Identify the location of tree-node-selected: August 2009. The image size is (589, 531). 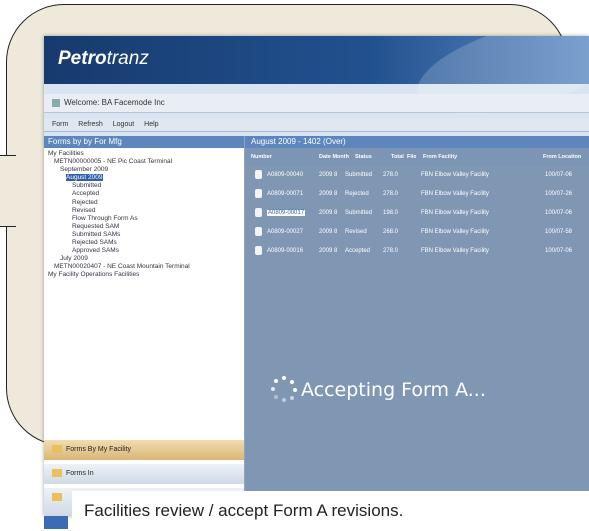
(84, 178).